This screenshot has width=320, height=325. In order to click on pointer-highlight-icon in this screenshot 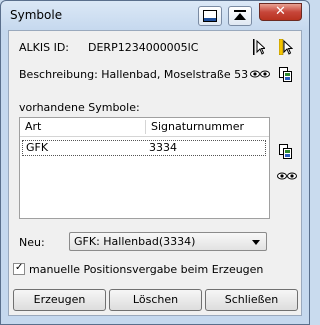, I will do `click(286, 47)`.